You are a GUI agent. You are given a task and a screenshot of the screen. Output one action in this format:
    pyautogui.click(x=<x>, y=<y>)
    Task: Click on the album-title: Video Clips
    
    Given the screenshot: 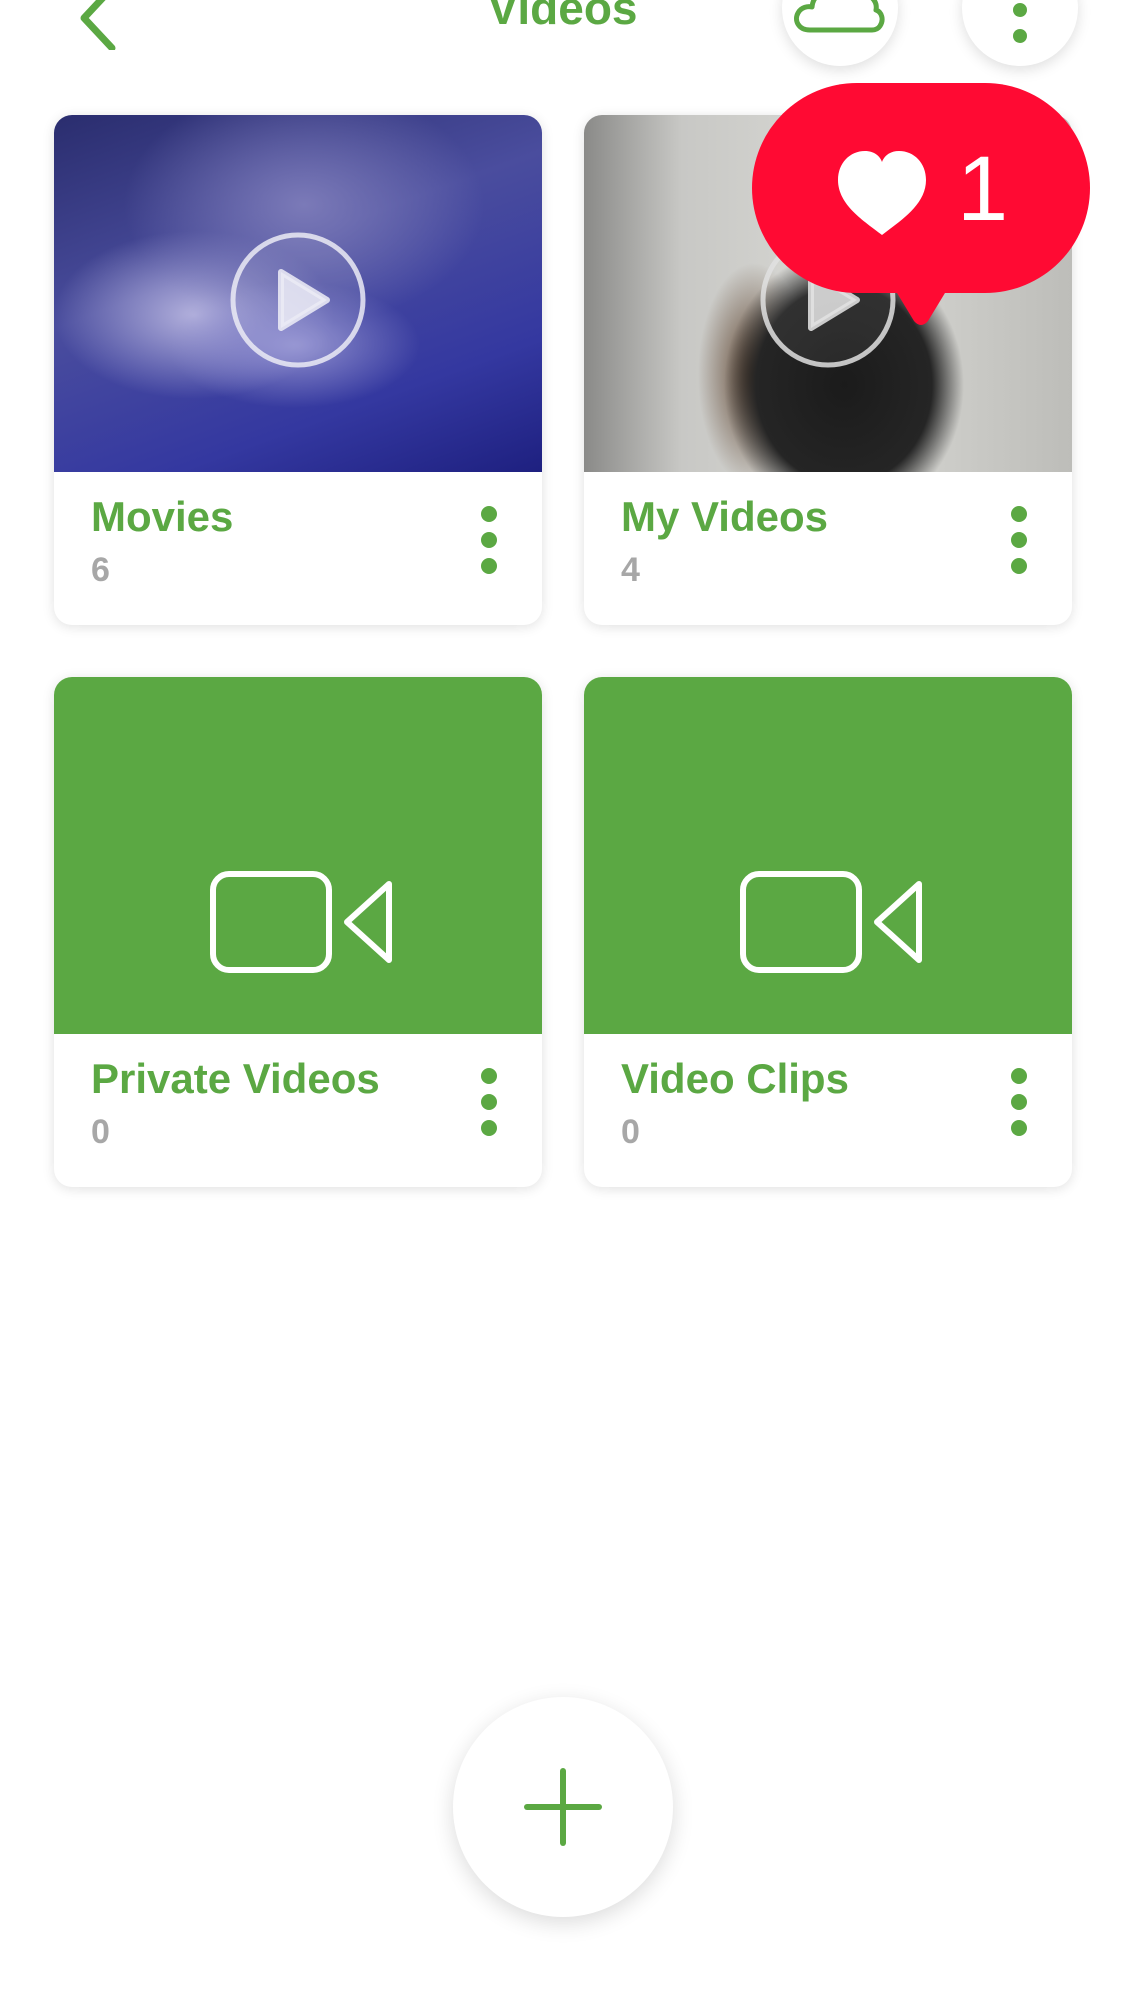 What is the action you would take?
    pyautogui.click(x=735, y=1078)
    